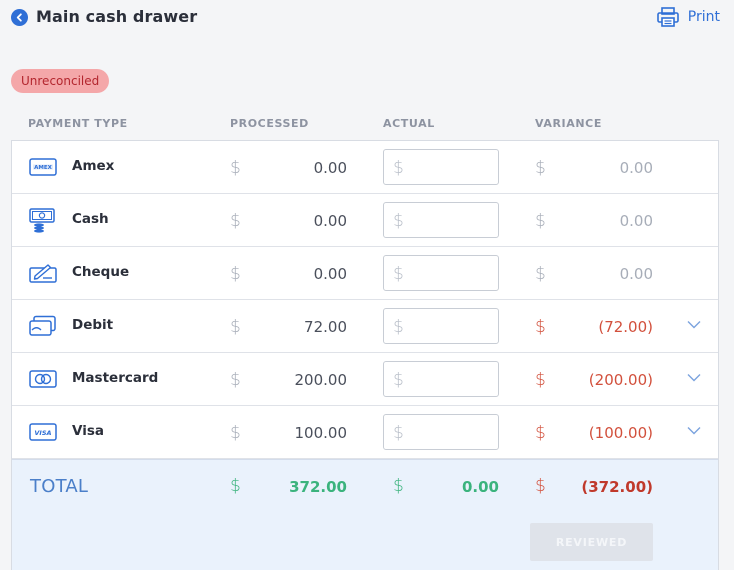 This screenshot has height=570, width=734. What do you see at coordinates (667, 17) in the screenshot?
I see `printer-icon` at bounding box center [667, 17].